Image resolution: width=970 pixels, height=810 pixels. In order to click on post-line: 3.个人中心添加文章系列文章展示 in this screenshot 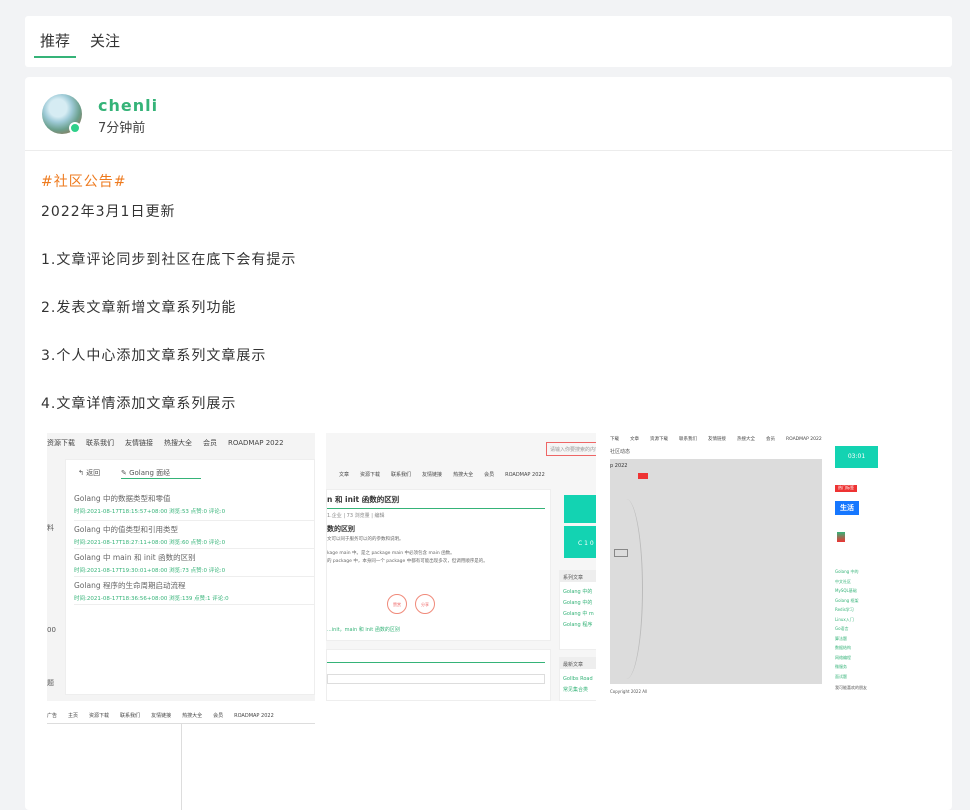, I will do `click(154, 356)`.